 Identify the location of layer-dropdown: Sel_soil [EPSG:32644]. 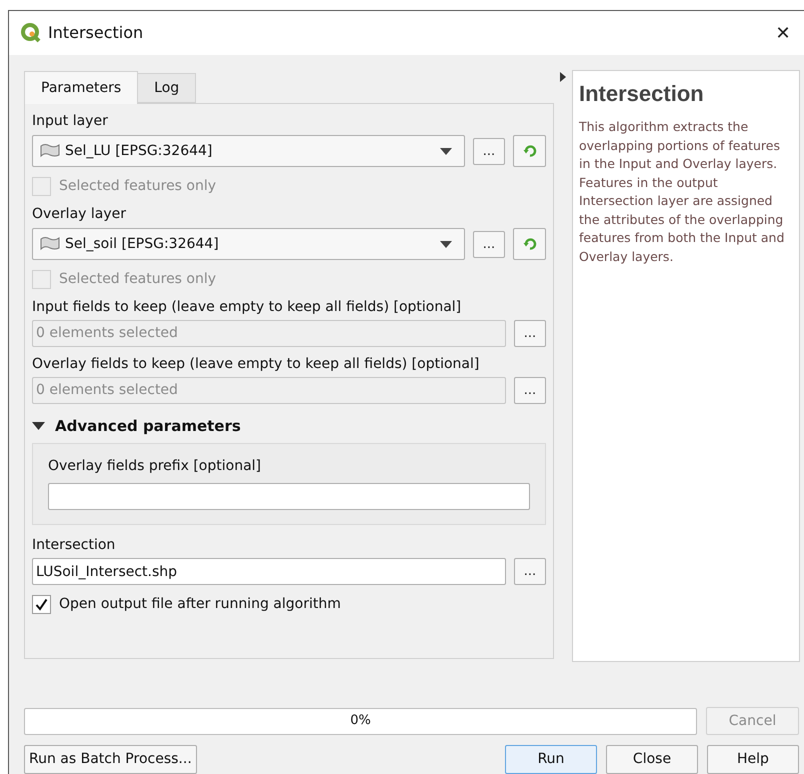
(248, 244).